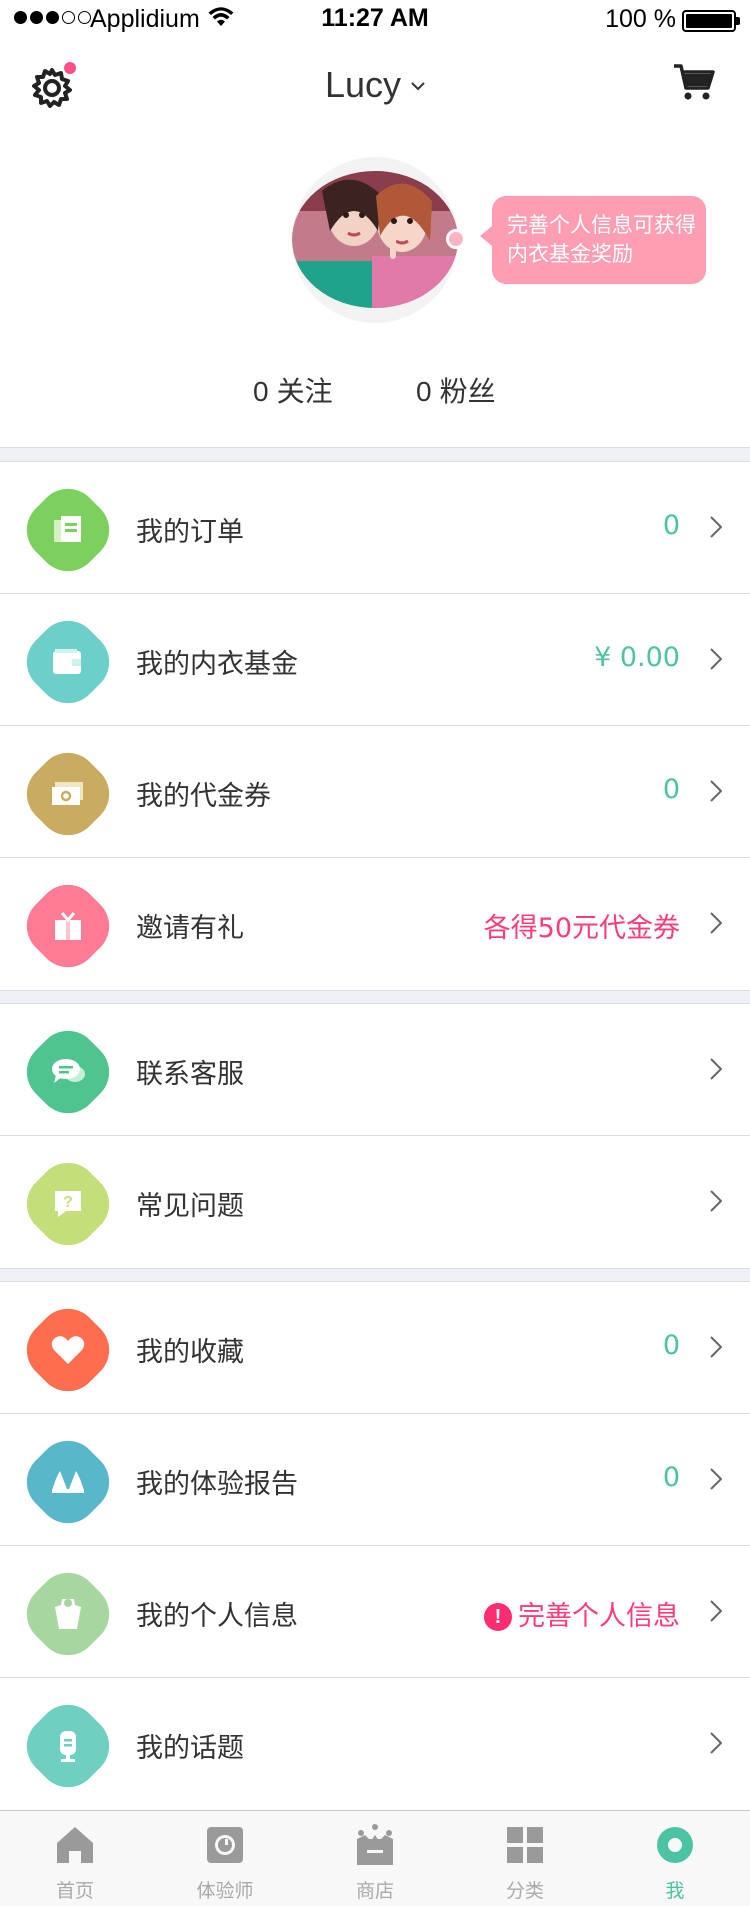  Describe the element at coordinates (675, 1891) in the screenshot. I see `tab-label: 我` at that location.